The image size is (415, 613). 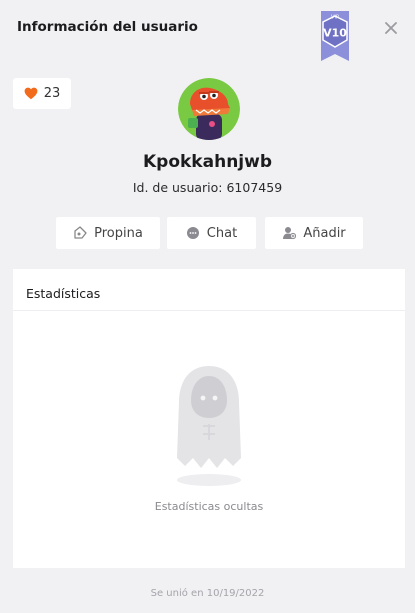 What do you see at coordinates (207, 30) in the screenshot?
I see `header: Información del usuario VIP V10` at bounding box center [207, 30].